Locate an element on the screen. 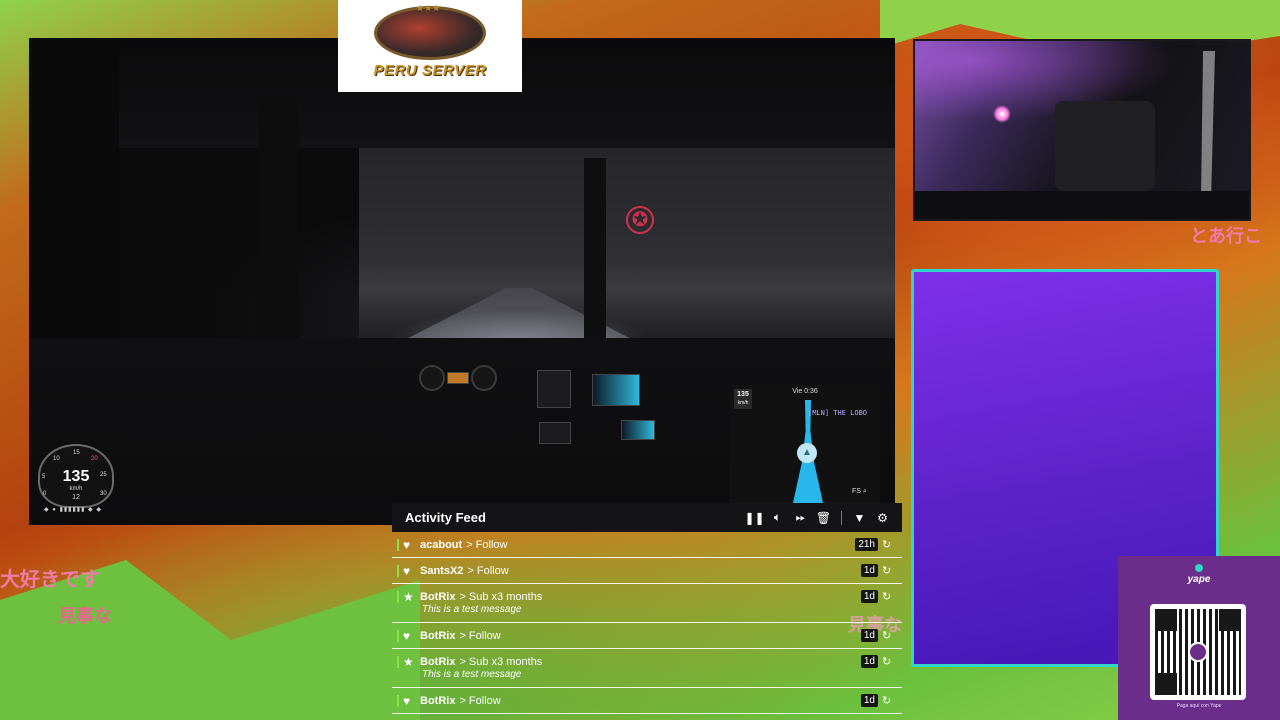 This screenshot has height=720, width=1280. gps-speed-limit: 135 km/h is located at coordinates (743, 399).